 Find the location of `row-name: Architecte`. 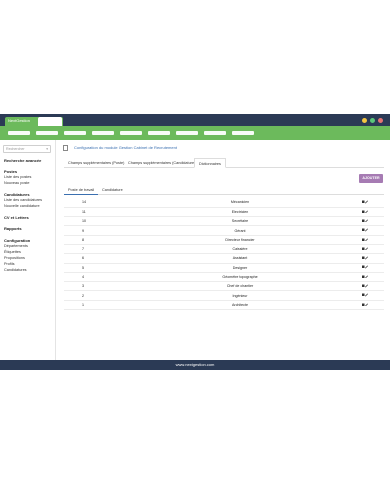

row-name: Architecte is located at coordinates (240, 304).